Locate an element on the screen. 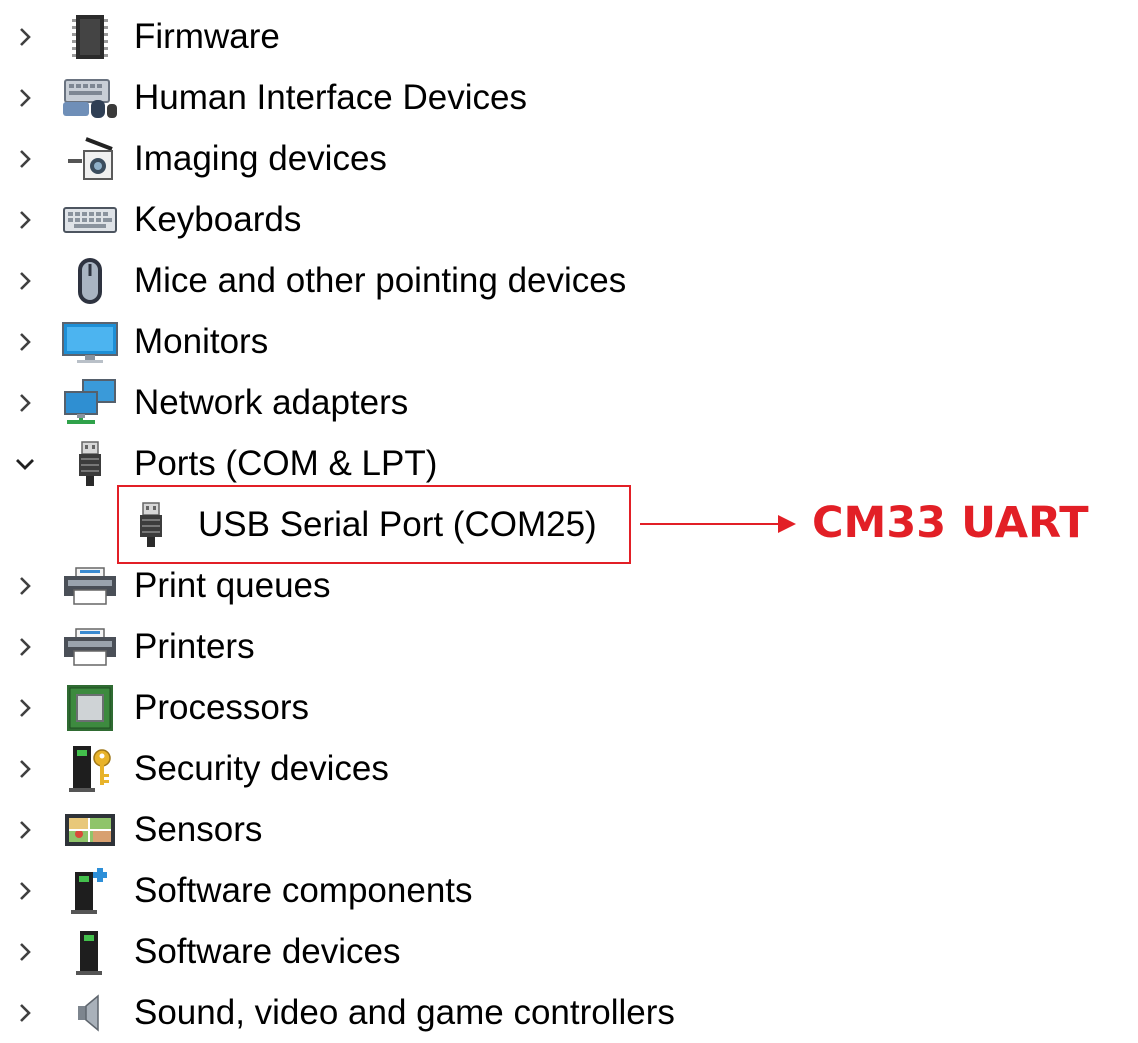 This screenshot has height=1043, width=1138. port-connector-icon is located at coordinates (90, 464).